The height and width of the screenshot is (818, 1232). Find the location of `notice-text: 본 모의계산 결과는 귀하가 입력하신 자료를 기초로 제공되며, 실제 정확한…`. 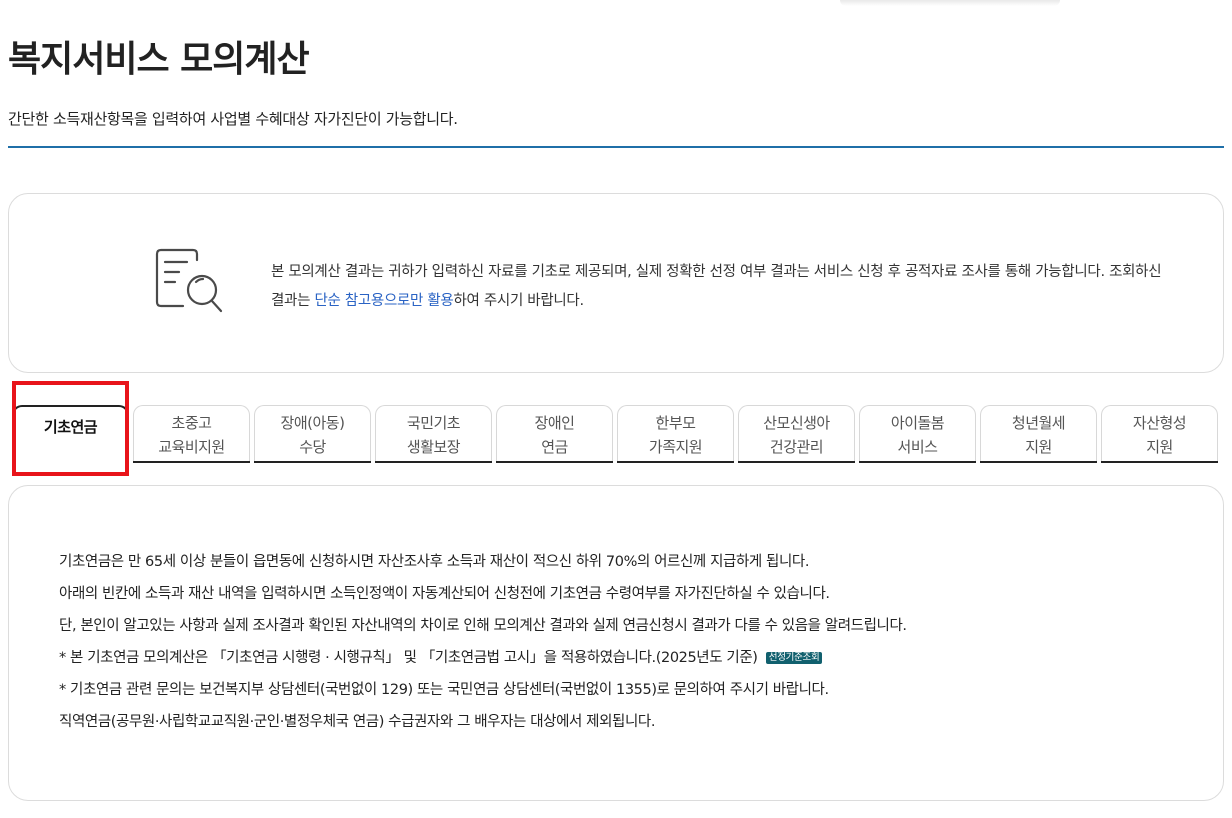

notice-text: 본 모의계산 결과는 귀하가 입력하신 자료를 기초로 제공되며, 실제 정확한… is located at coordinates (721, 287).